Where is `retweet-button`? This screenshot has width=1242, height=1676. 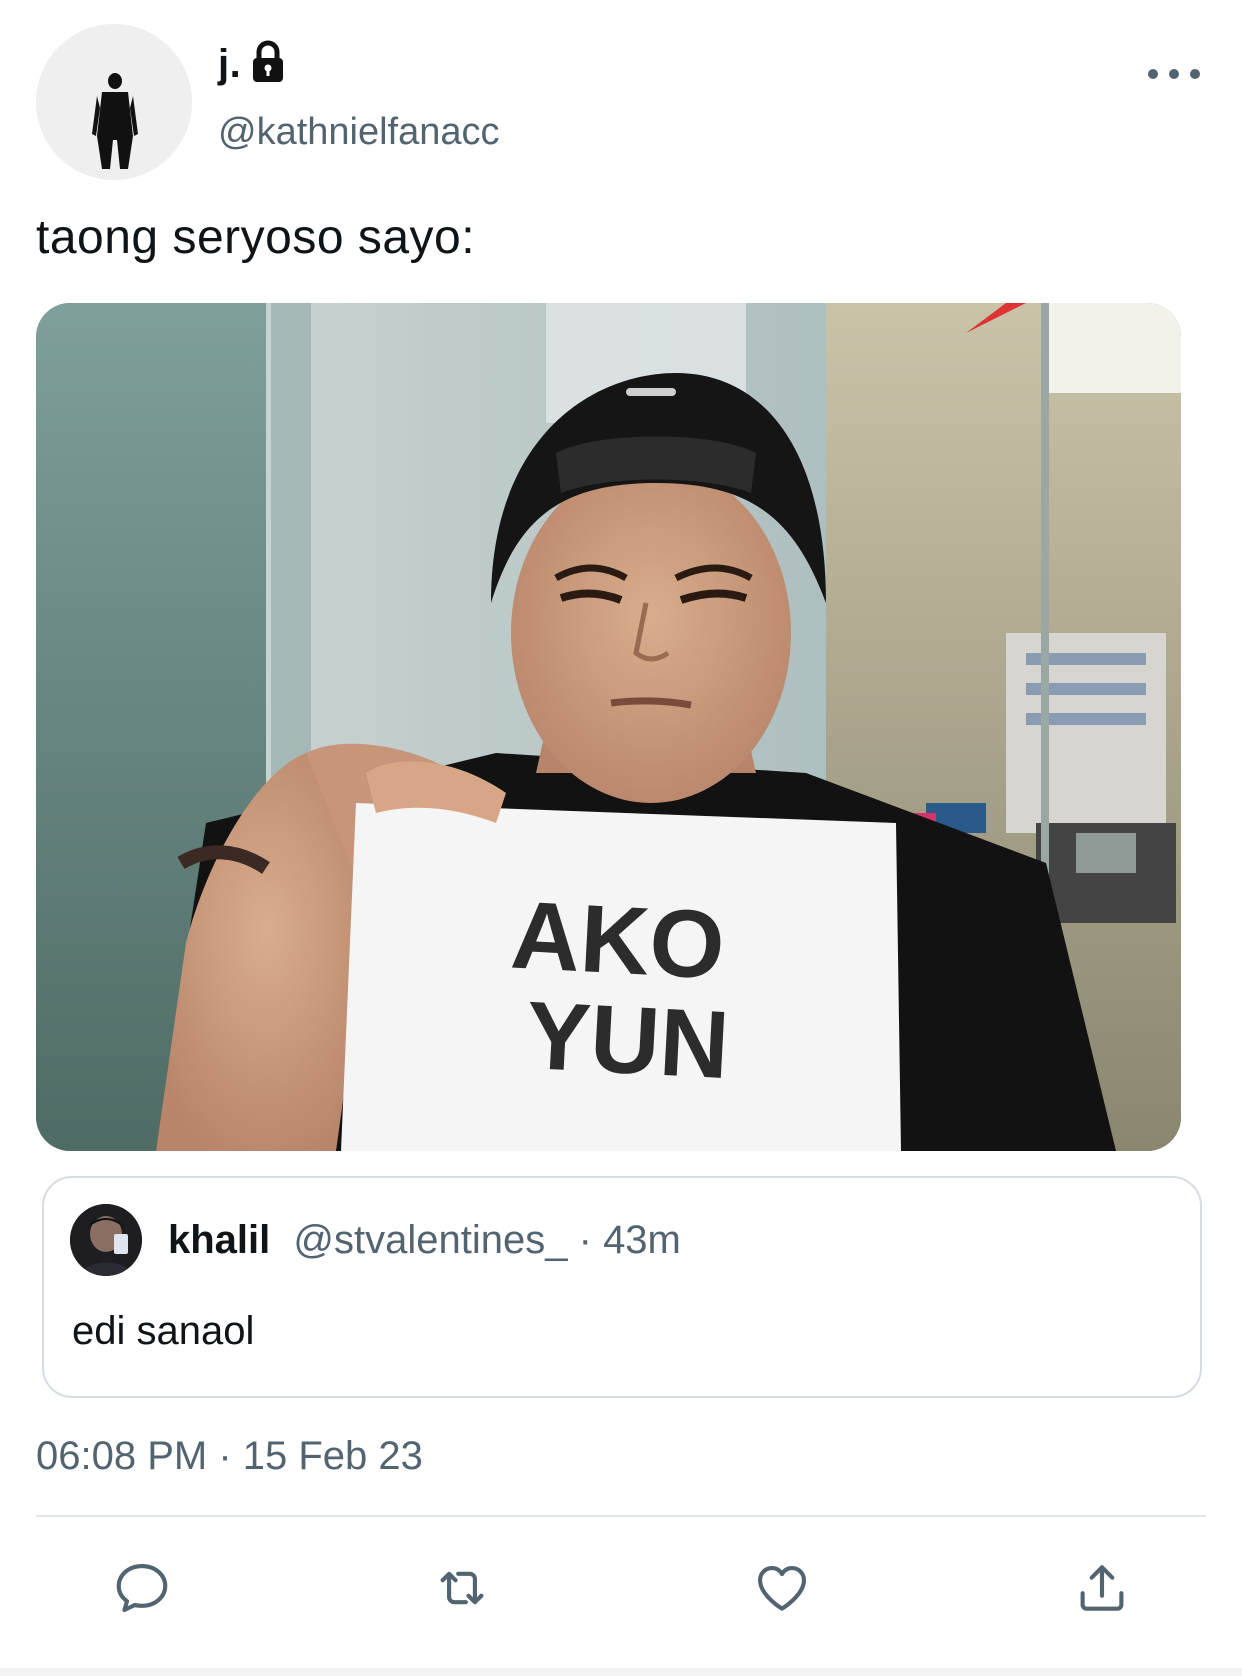 retweet-button is located at coordinates (462, 1588).